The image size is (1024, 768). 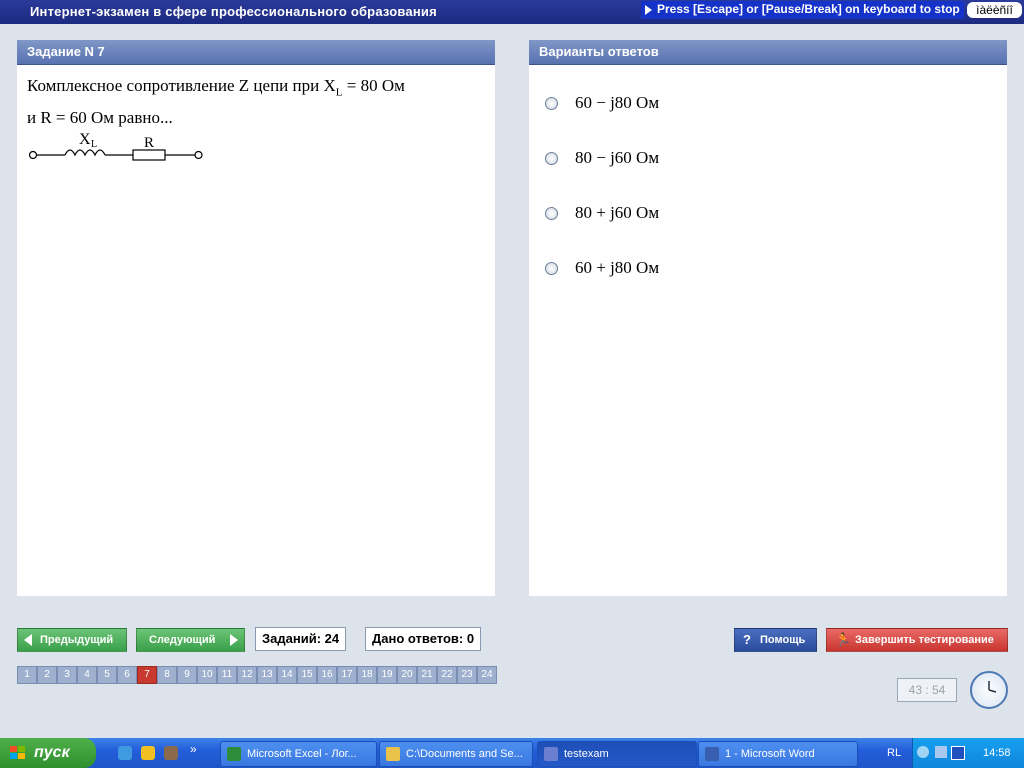 I want to click on chevron-more-icon: », so click(x=193, y=749).